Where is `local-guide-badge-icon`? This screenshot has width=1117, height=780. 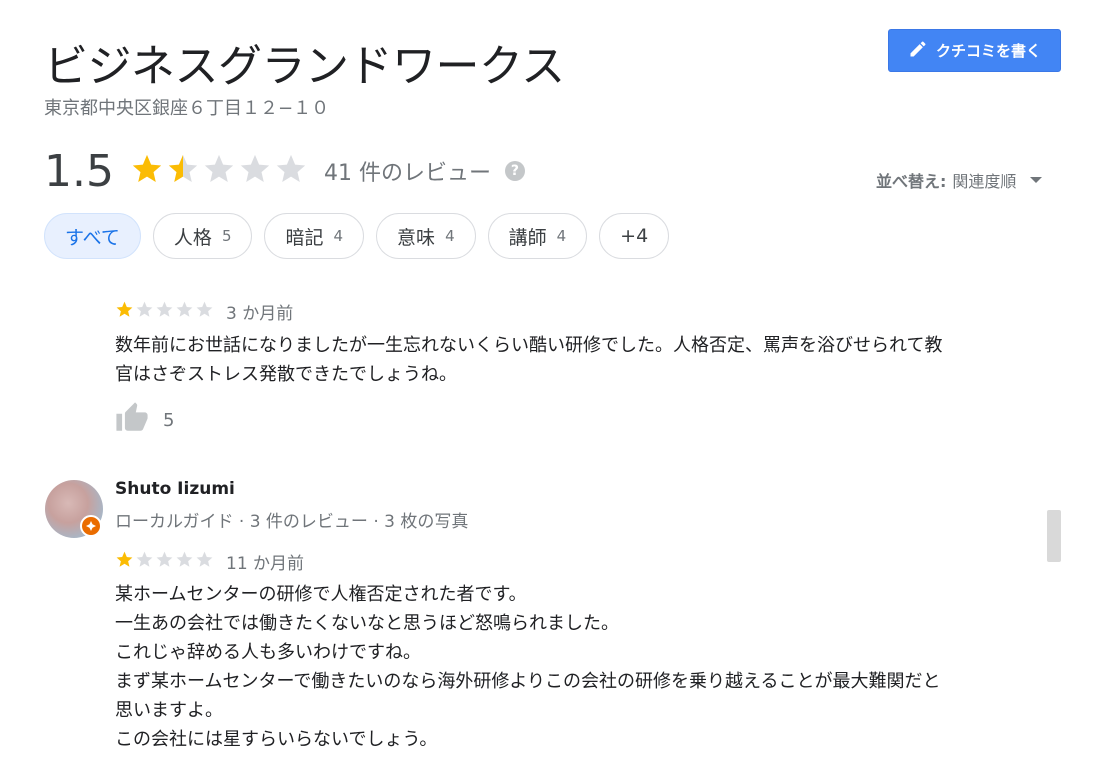
local-guide-badge-icon is located at coordinates (91, 526).